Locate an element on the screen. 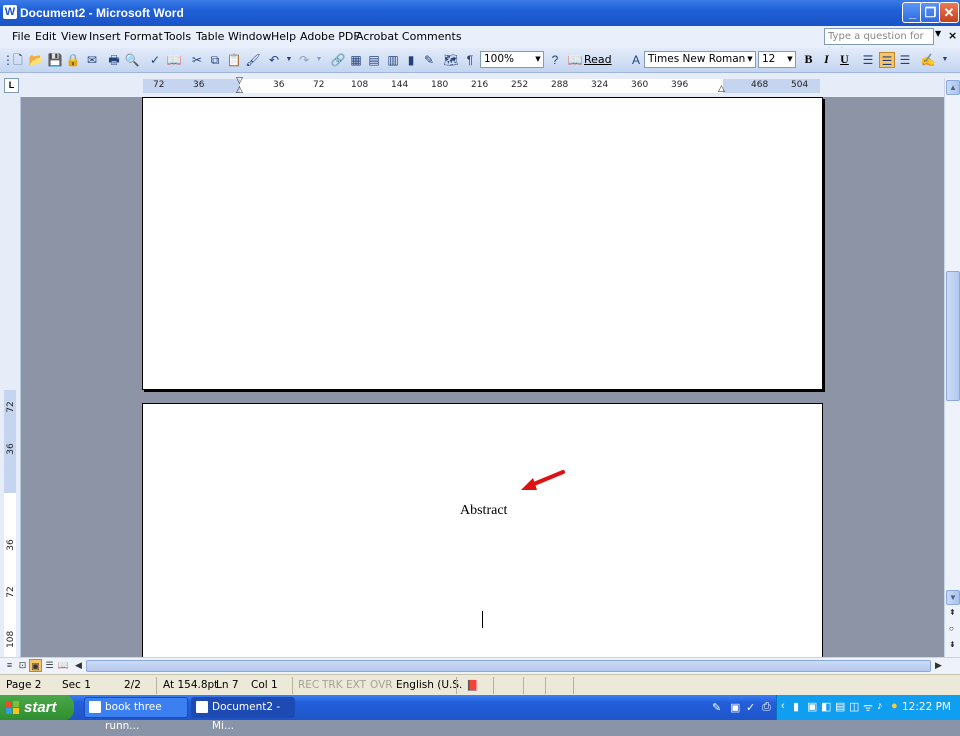  print-icon: 🖶 is located at coordinates (114, 60).